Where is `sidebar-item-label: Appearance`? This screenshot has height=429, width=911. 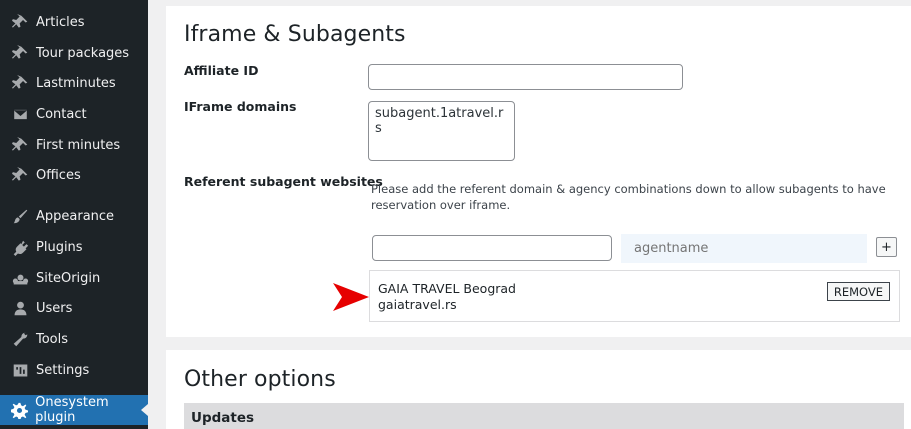
sidebar-item-label: Appearance is located at coordinates (75, 216).